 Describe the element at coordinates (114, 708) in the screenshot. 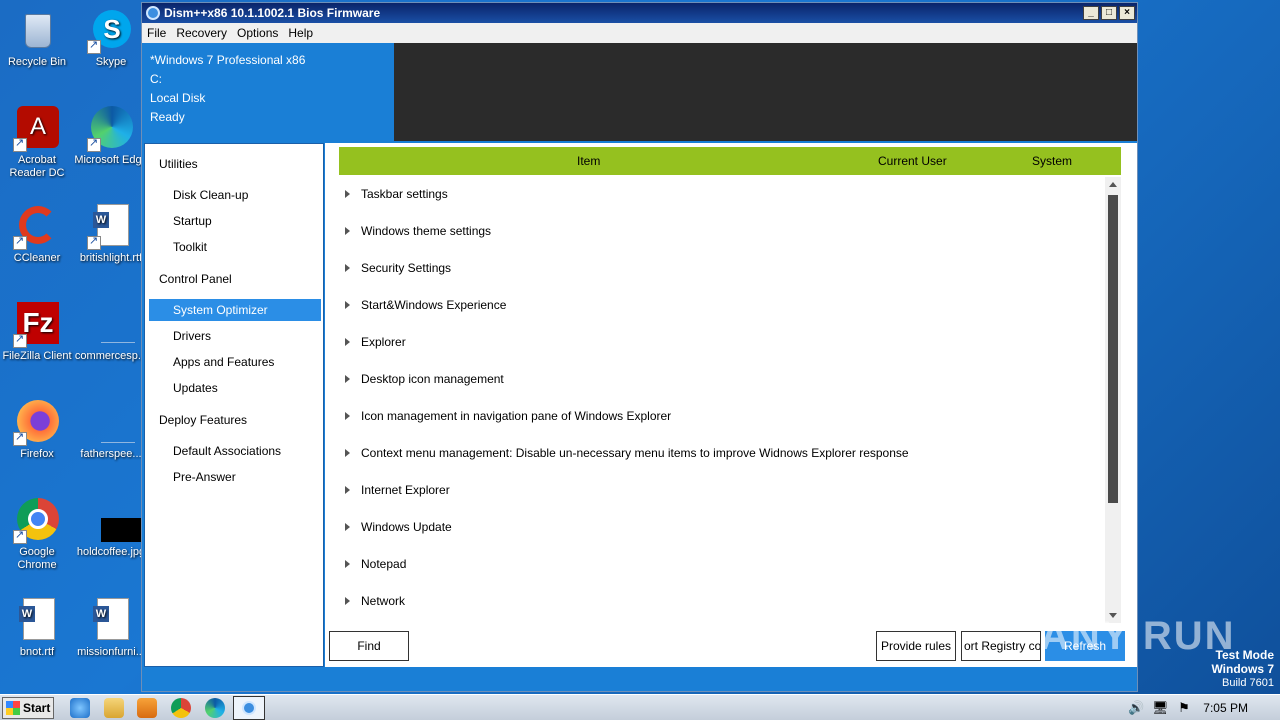

I see `file-explorer-icon` at that location.